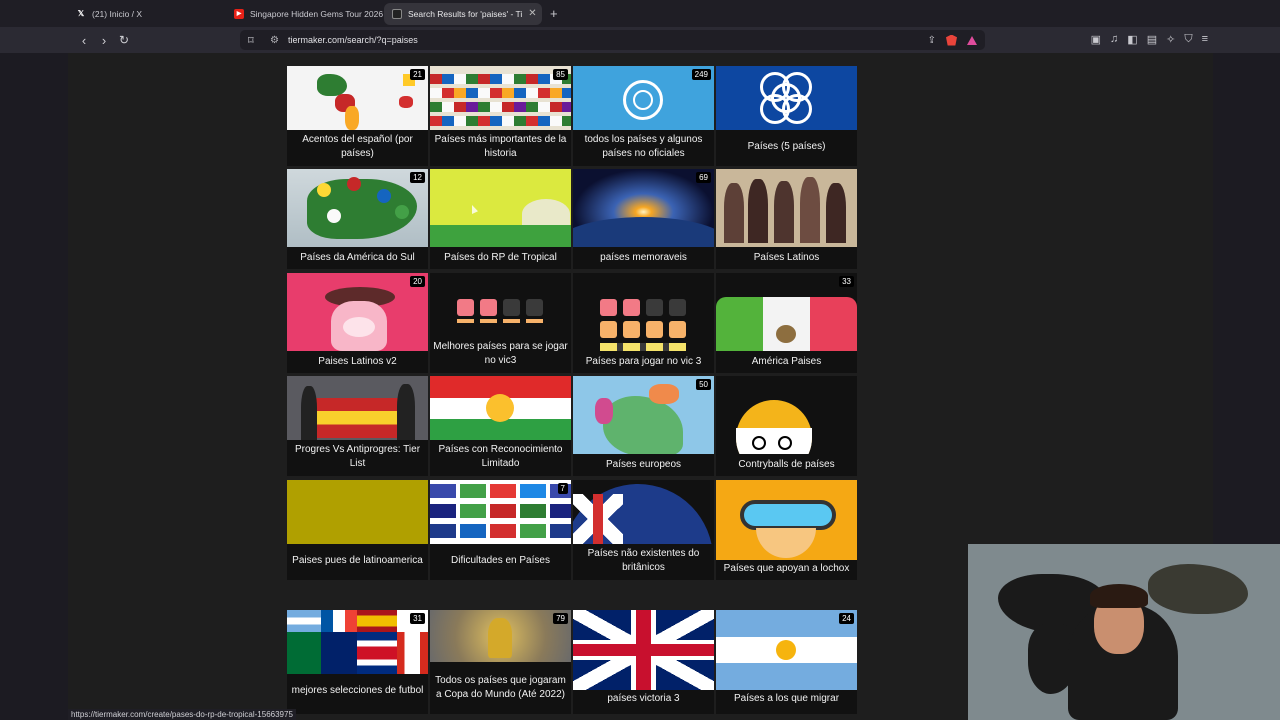 This screenshot has height=720, width=1280. Describe the element at coordinates (703, 384) in the screenshot. I see `template-count-badge: 50` at that location.